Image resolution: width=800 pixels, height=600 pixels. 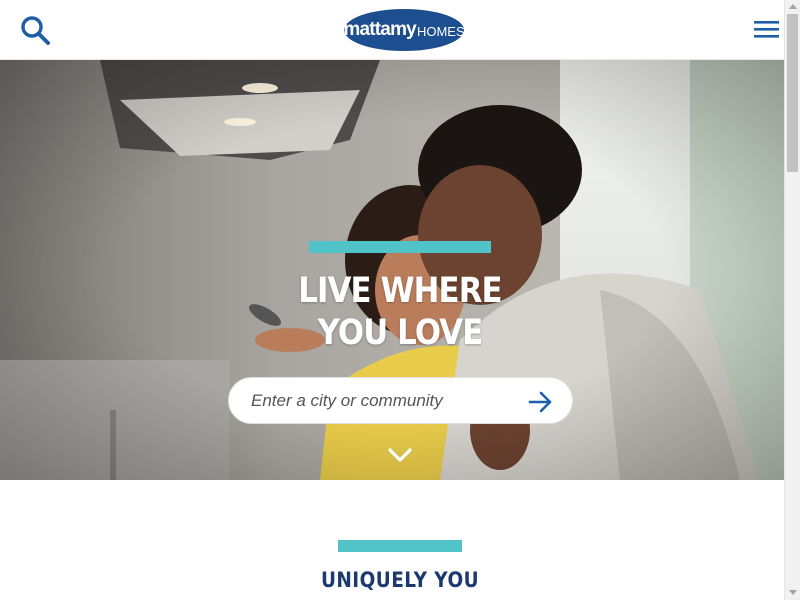 I want to click on search-button, so click(x=36, y=30).